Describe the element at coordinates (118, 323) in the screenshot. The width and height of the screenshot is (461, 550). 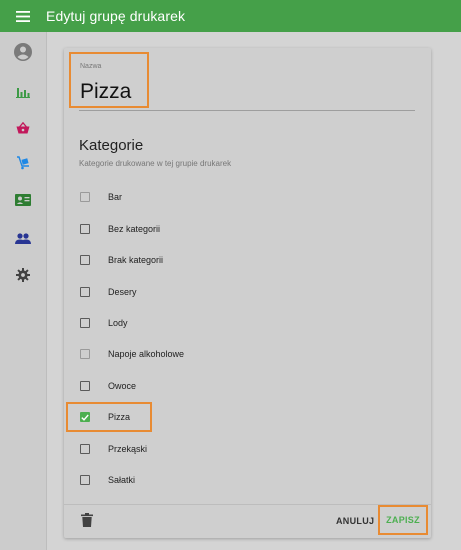
I see `category-label: Lody` at that location.